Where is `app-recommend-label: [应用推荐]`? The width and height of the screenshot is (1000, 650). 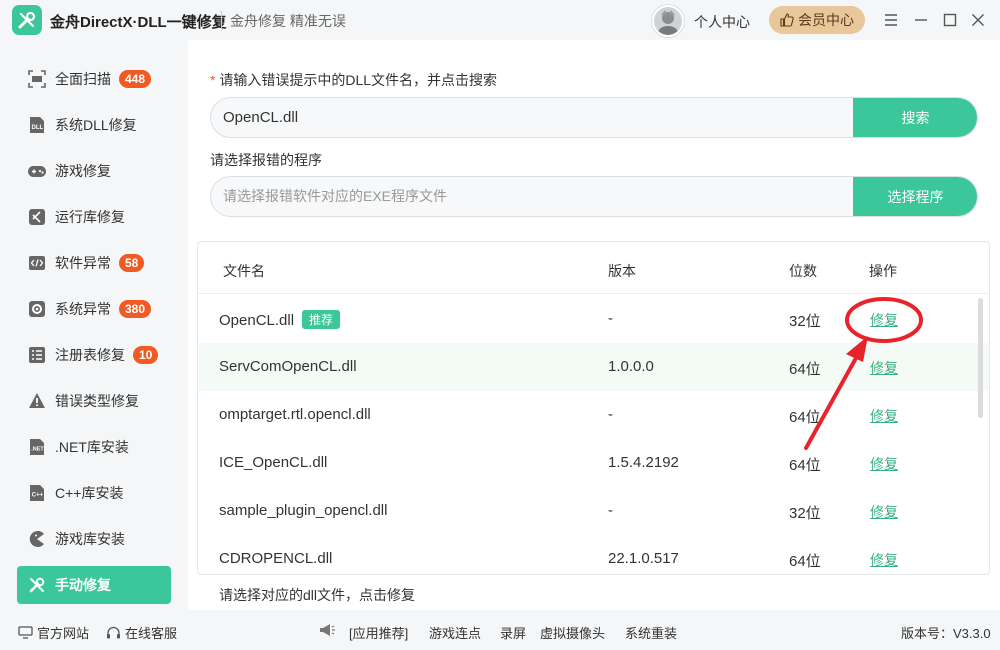
app-recommend-label: [应用推荐] is located at coordinates (379, 633).